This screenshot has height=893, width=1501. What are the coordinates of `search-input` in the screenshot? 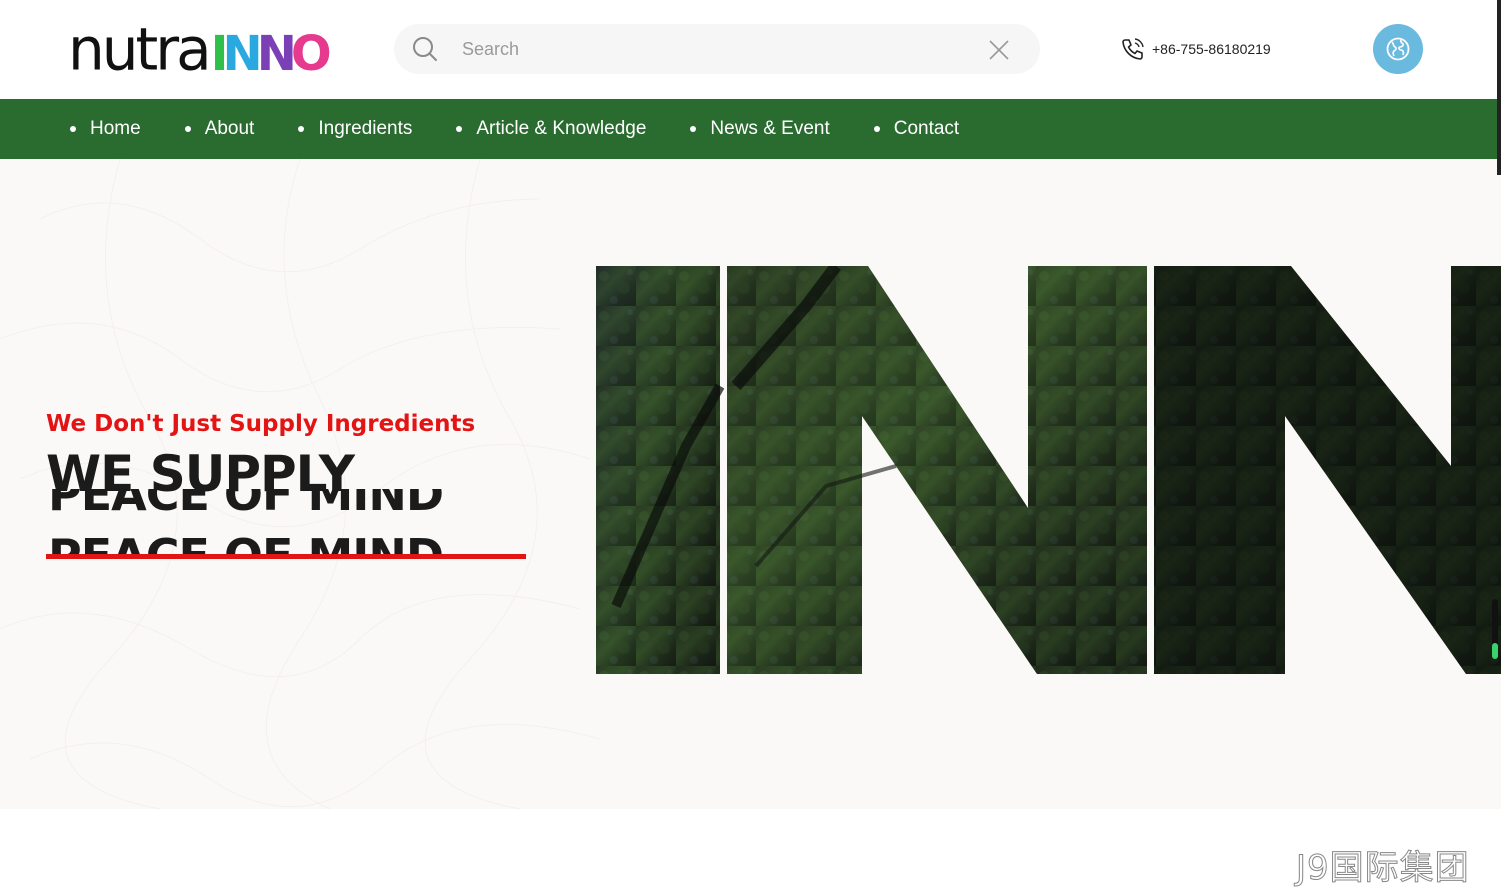 It's located at (712, 49).